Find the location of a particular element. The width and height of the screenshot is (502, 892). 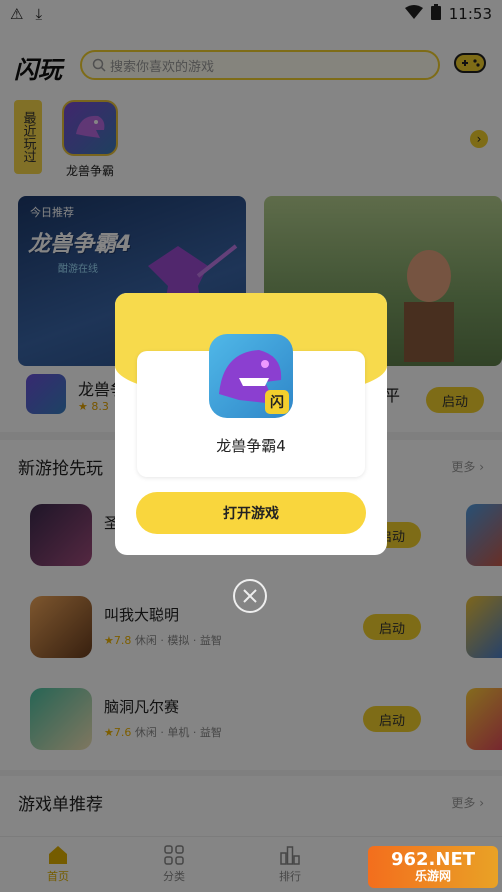

modal-game-name: 龙兽争霸4 is located at coordinates (251, 446).